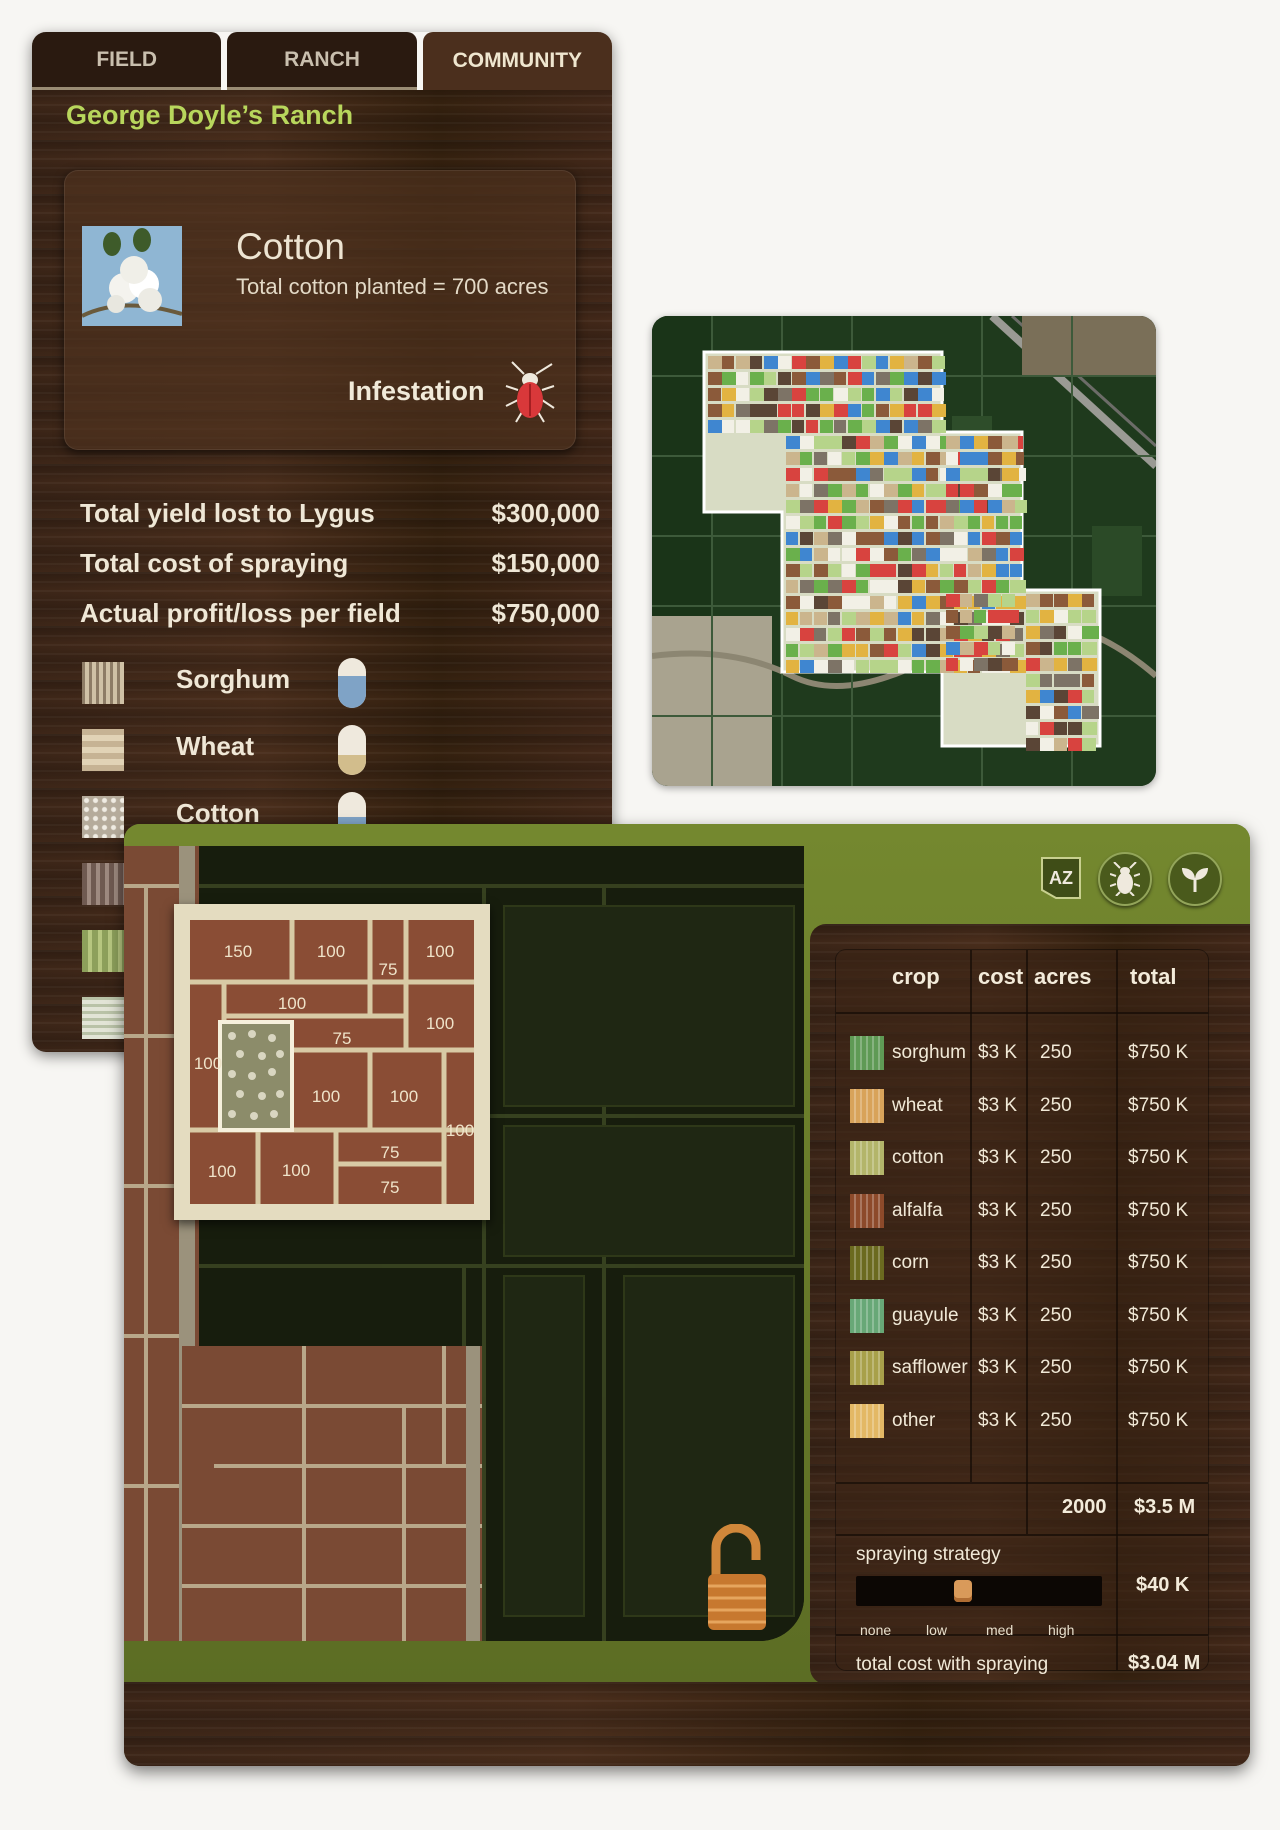  I want to click on lygus-bug-icon, so click(530, 392).